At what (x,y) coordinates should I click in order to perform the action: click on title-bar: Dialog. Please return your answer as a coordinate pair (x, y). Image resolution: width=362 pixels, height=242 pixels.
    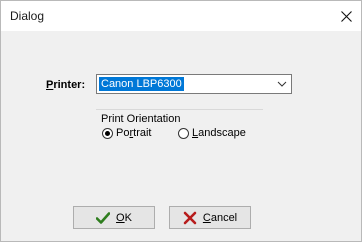
    Looking at the image, I should click on (181, 16).